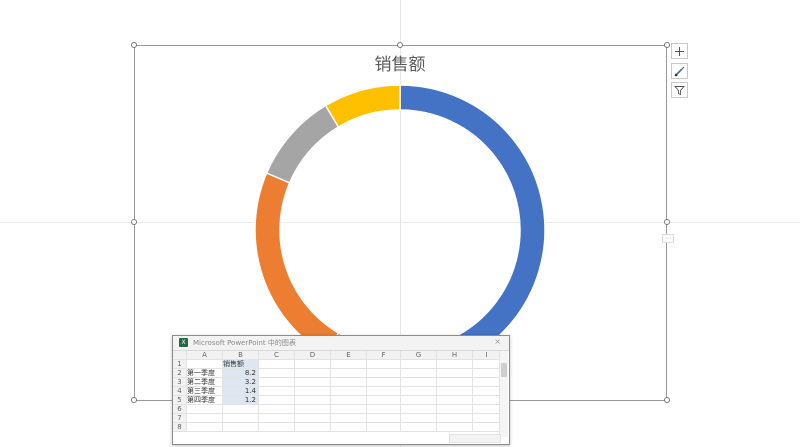  What do you see at coordinates (205, 373) in the screenshot?
I see `cell-label: 第一季度` at bounding box center [205, 373].